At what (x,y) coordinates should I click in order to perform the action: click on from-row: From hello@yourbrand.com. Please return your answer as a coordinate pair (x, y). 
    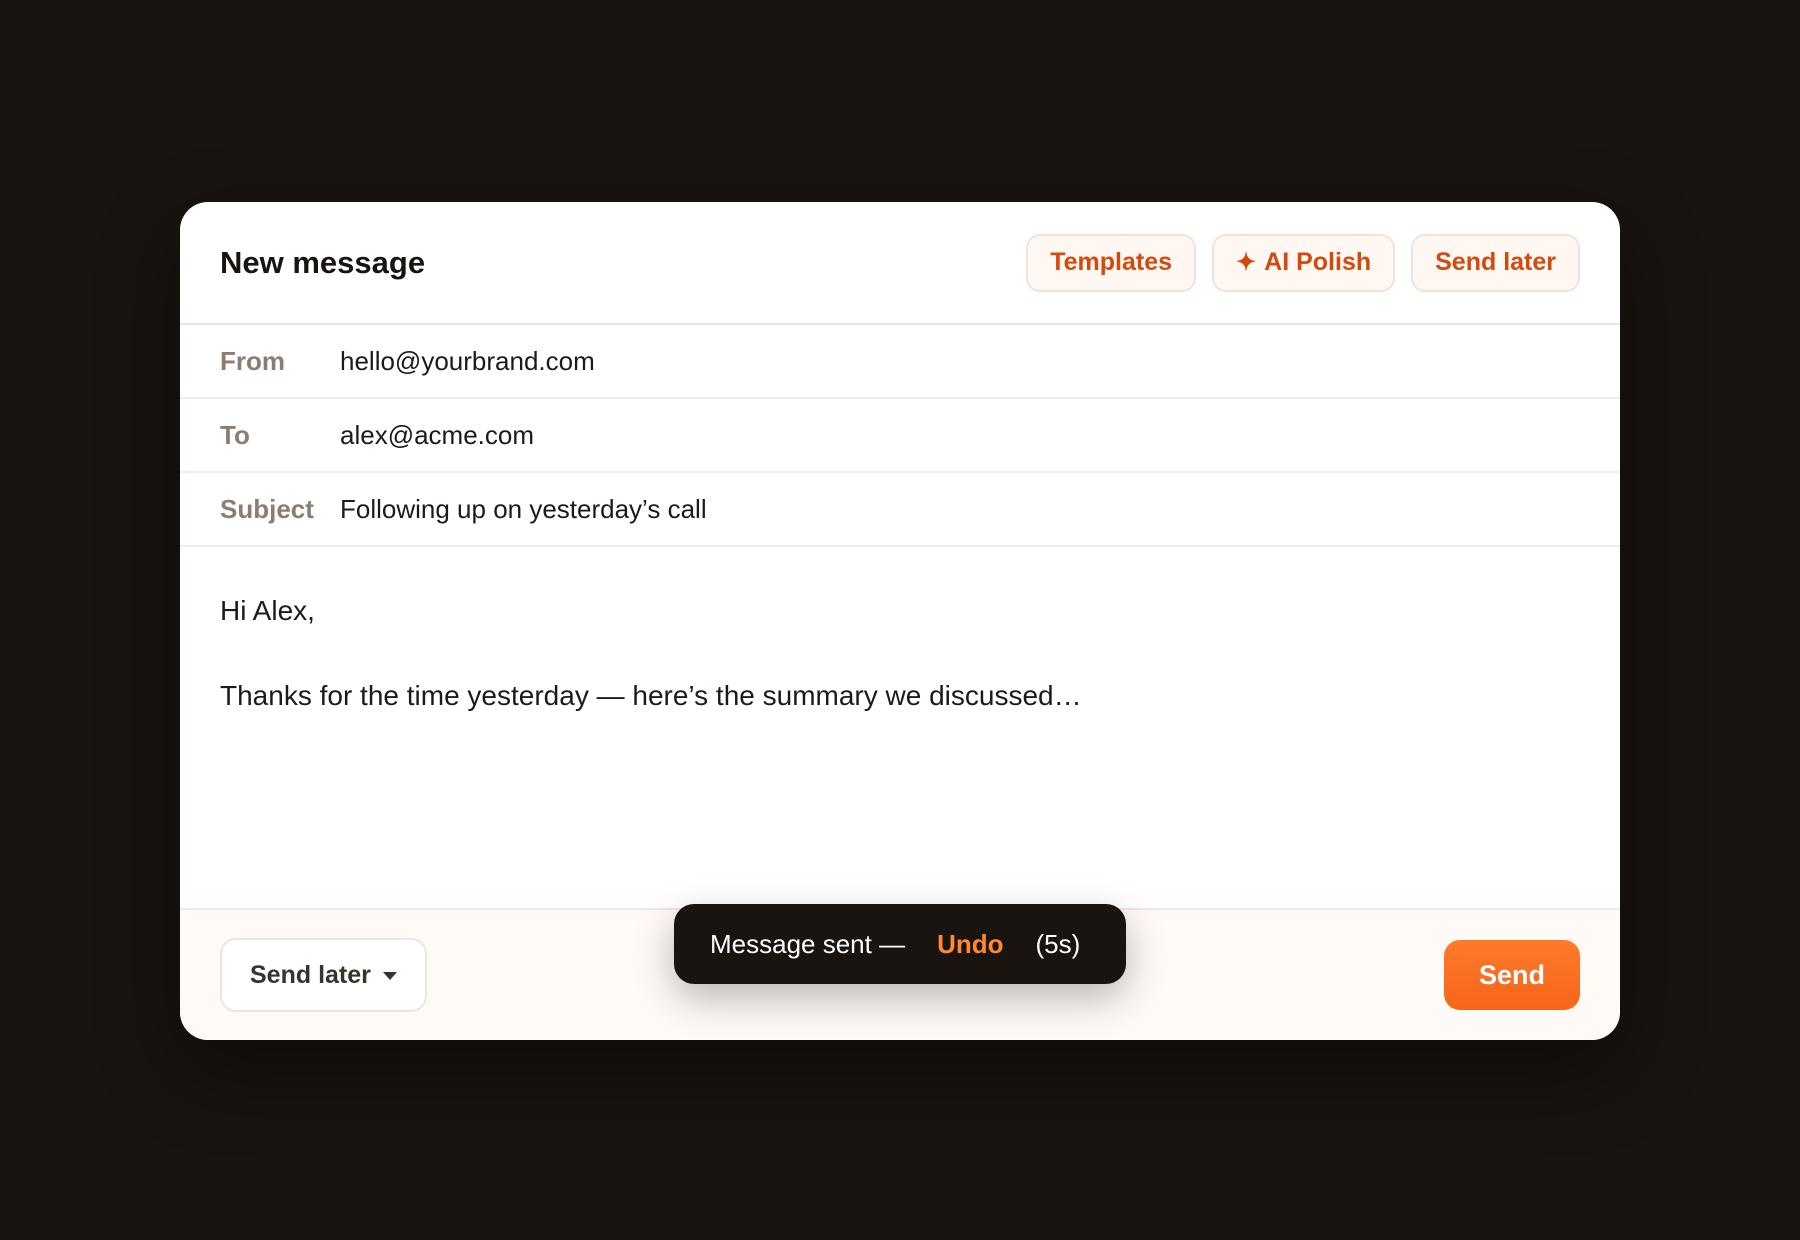
    Looking at the image, I should click on (900, 362).